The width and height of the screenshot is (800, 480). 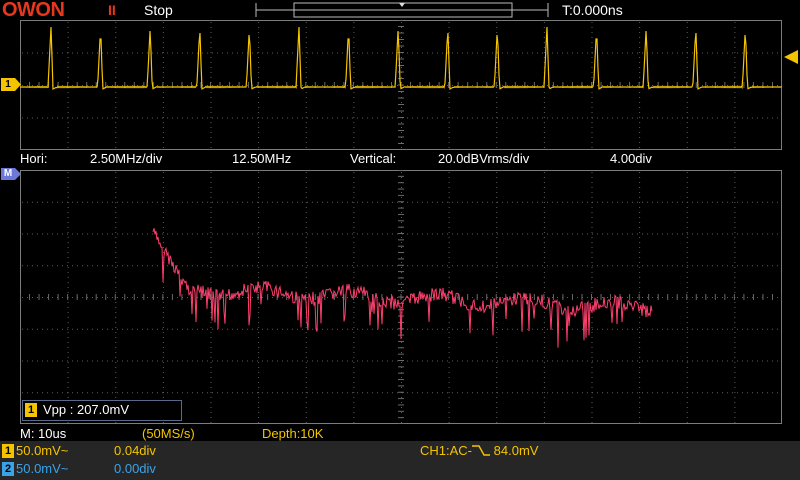 What do you see at coordinates (34, 158) in the screenshot?
I see `hori-label: Hori:` at bounding box center [34, 158].